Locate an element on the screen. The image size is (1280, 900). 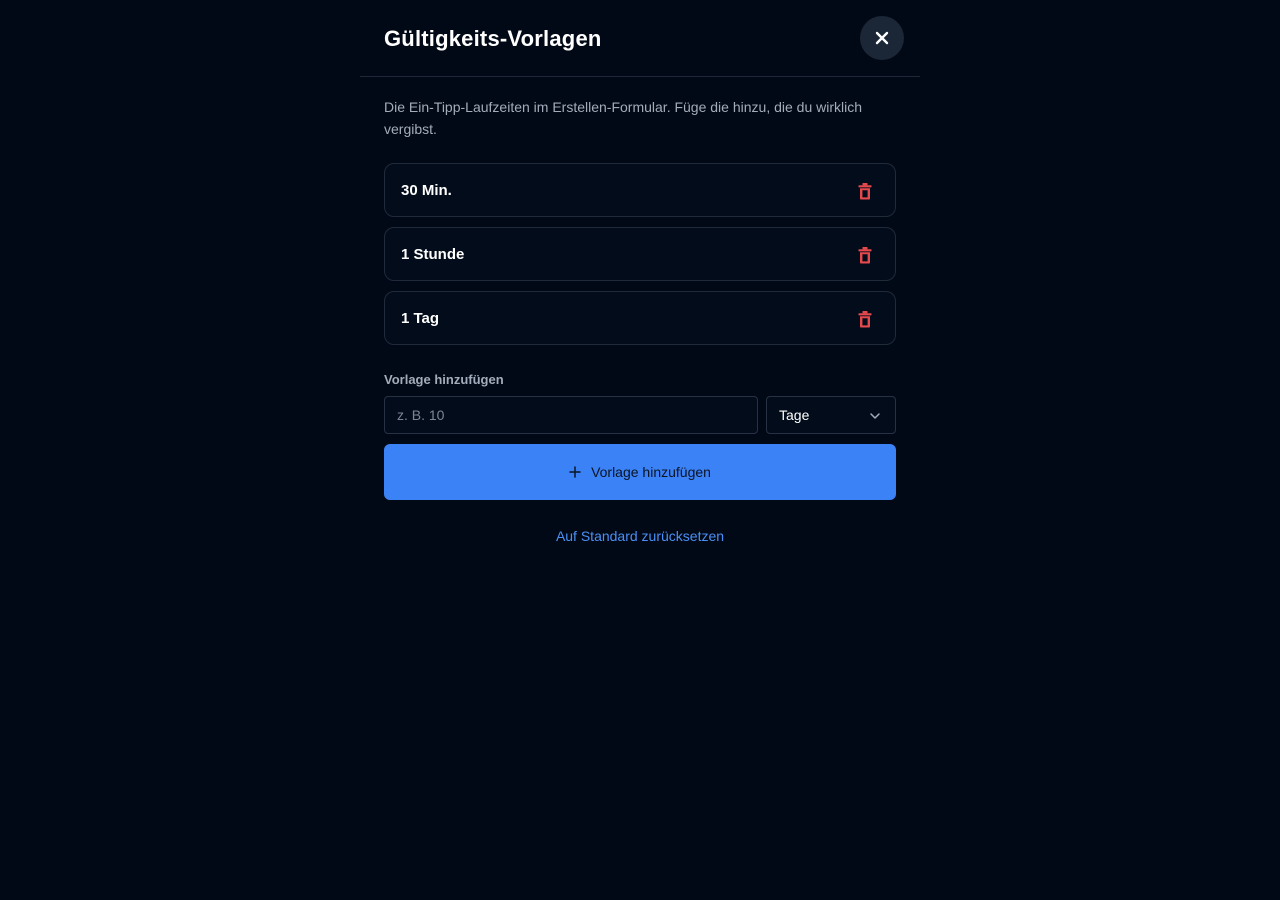
template-label: 1 Stunde is located at coordinates (433, 254).